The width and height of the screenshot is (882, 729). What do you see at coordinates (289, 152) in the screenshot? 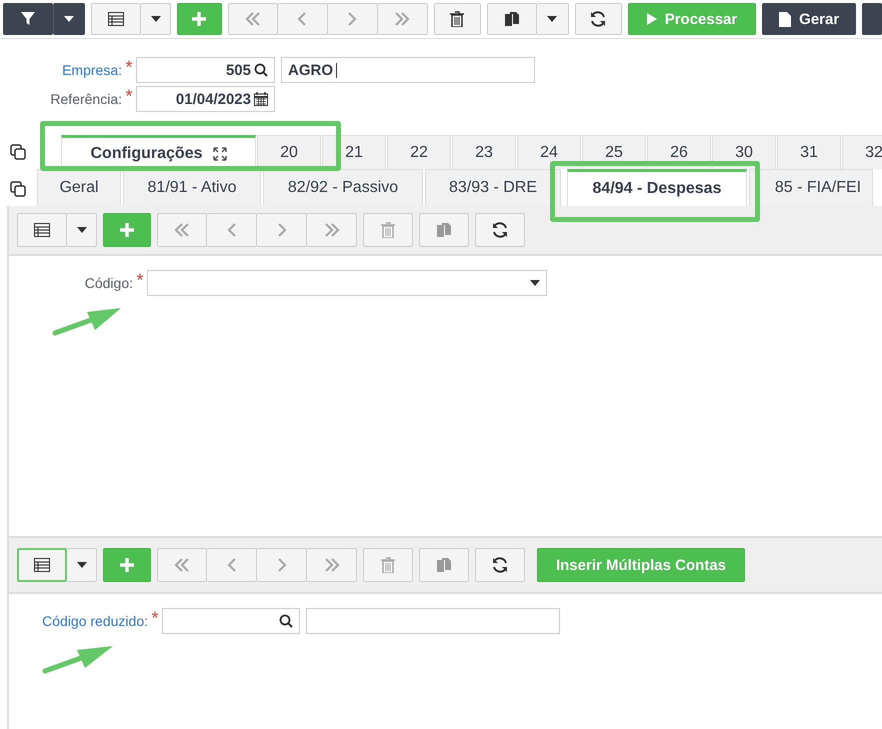
I see `tab: 20` at bounding box center [289, 152].